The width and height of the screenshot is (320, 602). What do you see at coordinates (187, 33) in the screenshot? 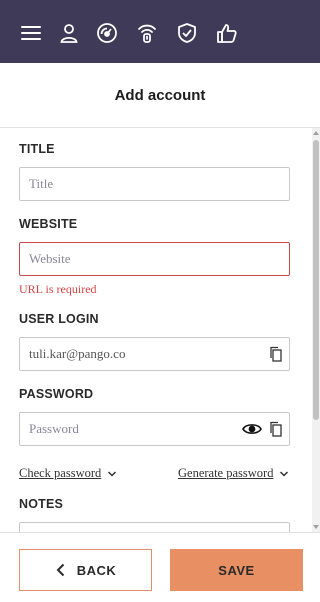
I see `shield-check-icon` at bounding box center [187, 33].